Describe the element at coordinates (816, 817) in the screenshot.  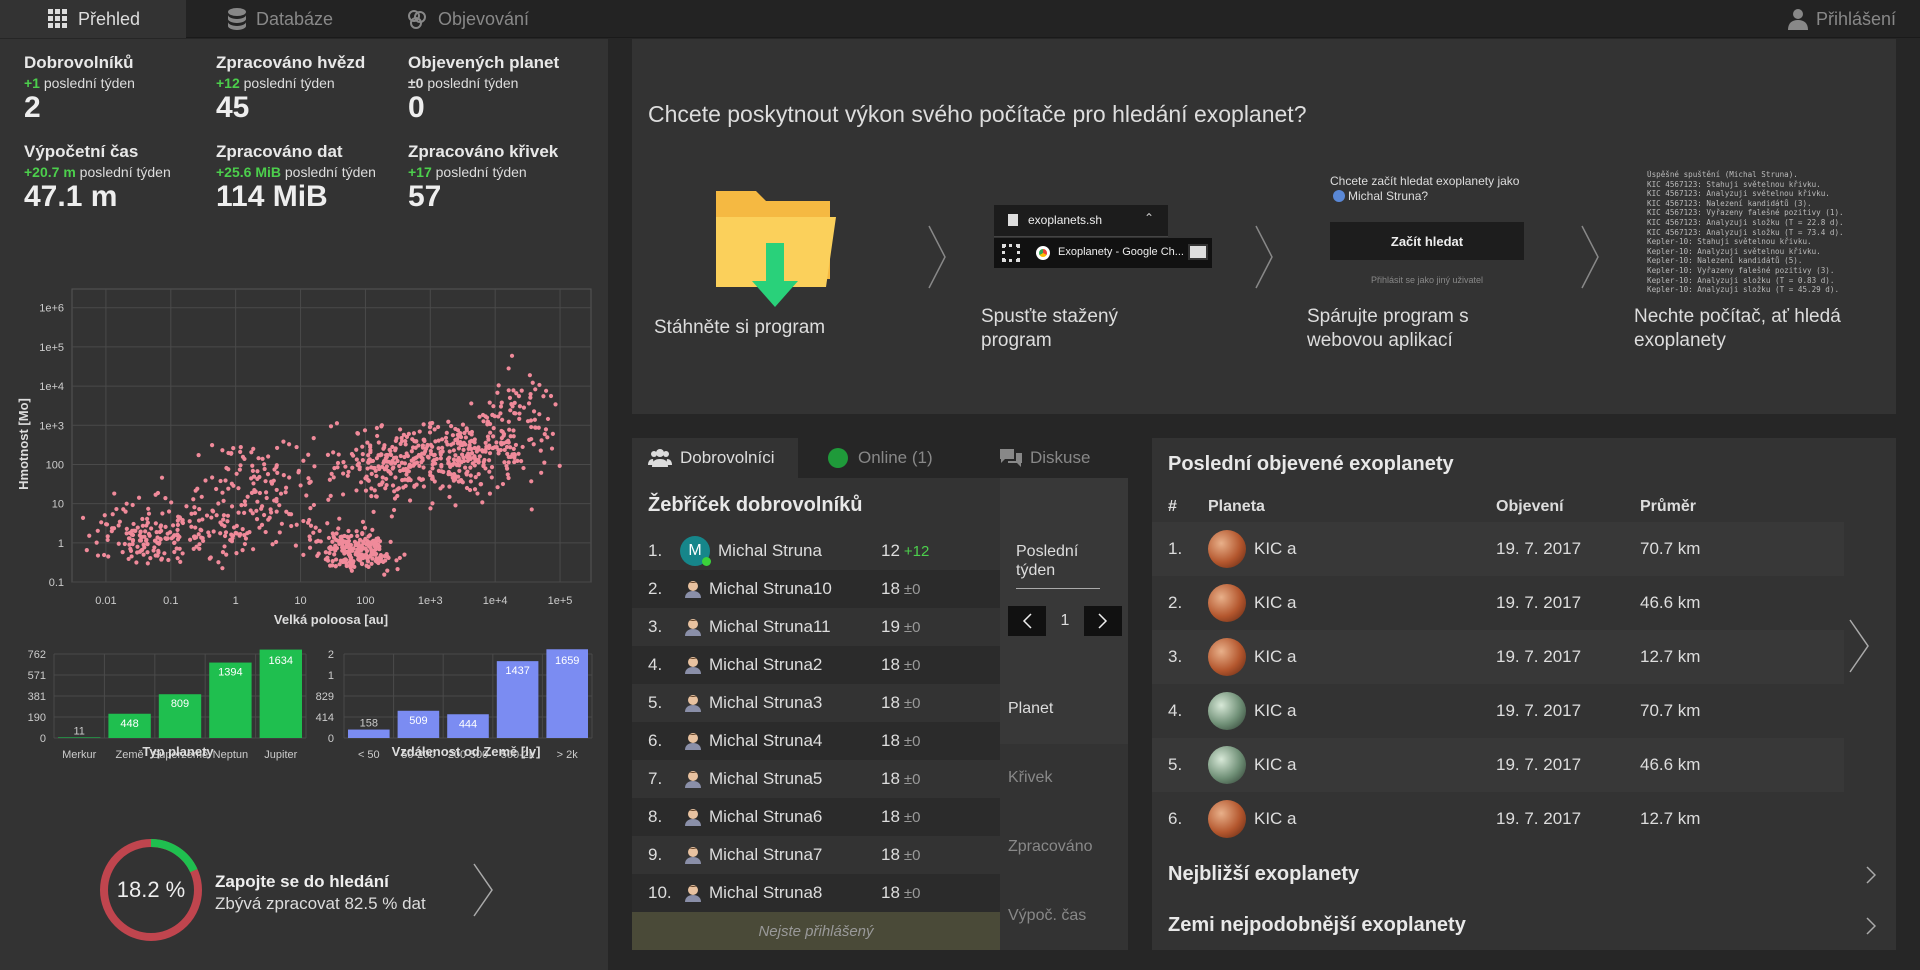
I see `table-row: 8. Michal Struna6 18 ±0` at that location.